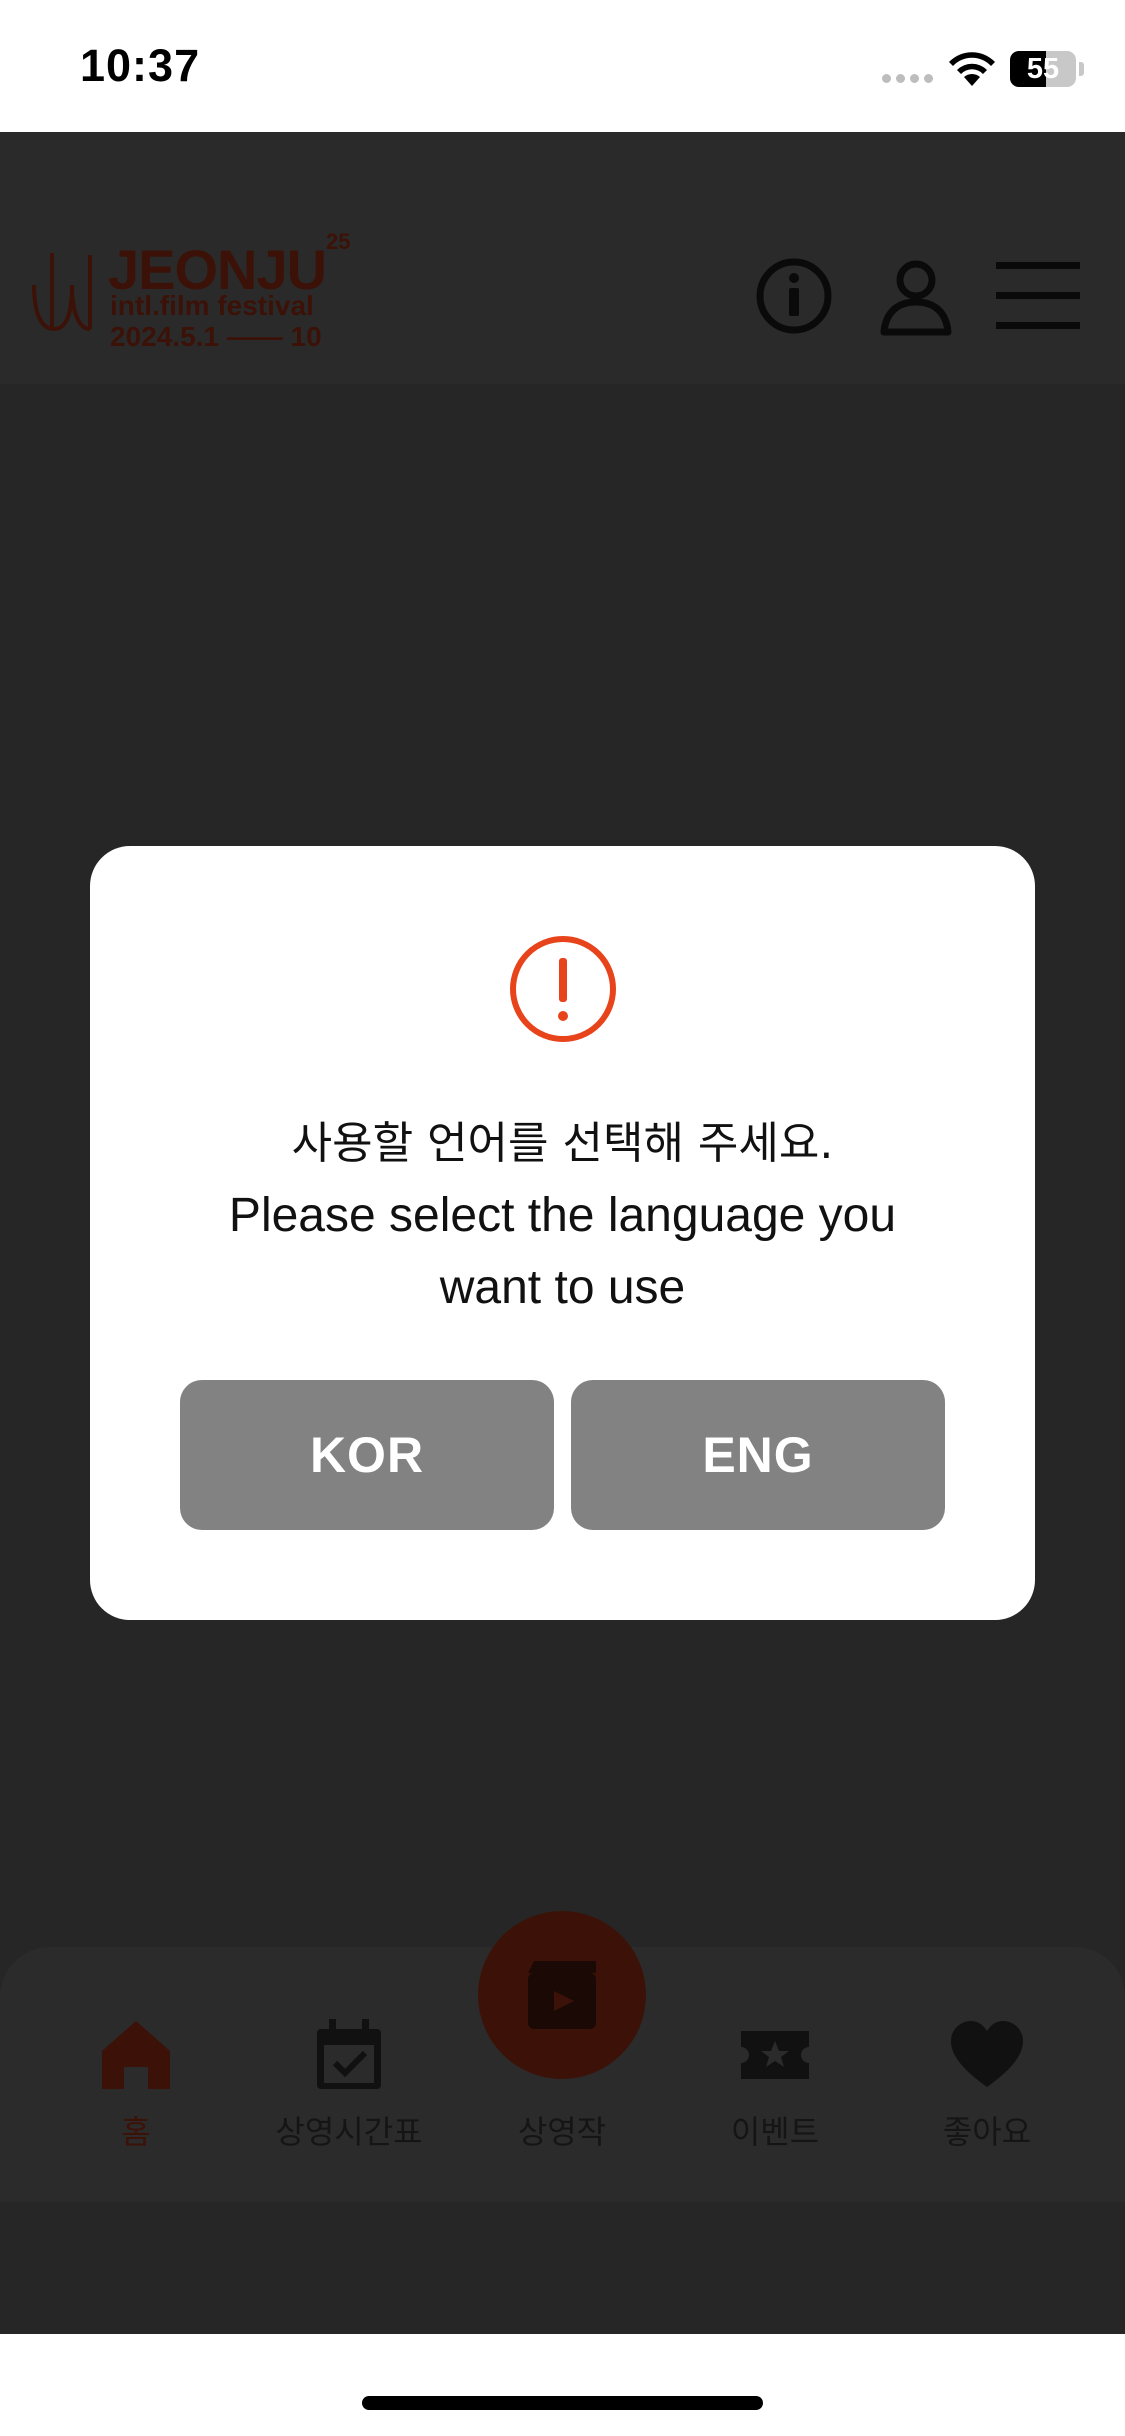 This screenshot has width=1125, height=2436. I want to click on home-icon, so click(136, 2055).